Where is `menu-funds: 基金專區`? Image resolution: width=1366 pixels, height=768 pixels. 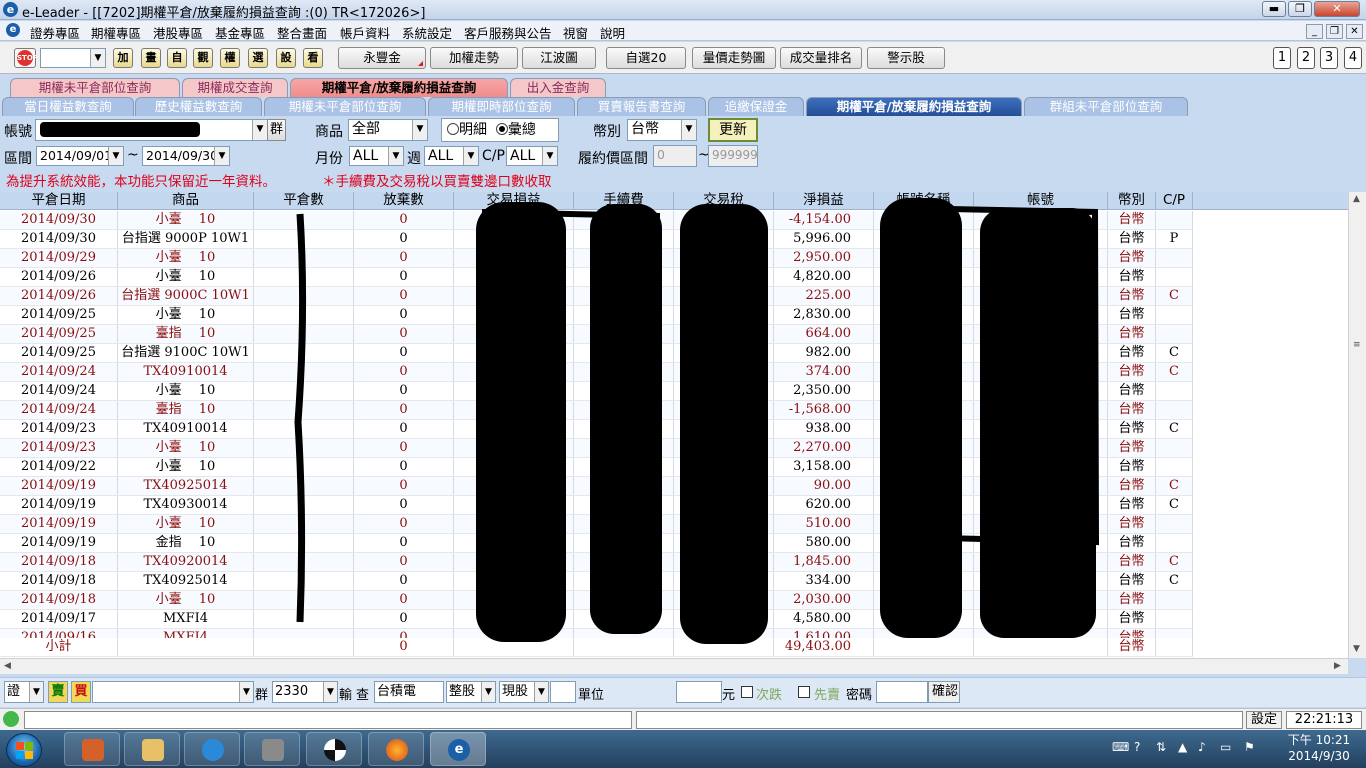 menu-funds: 基金專區 is located at coordinates (240, 32).